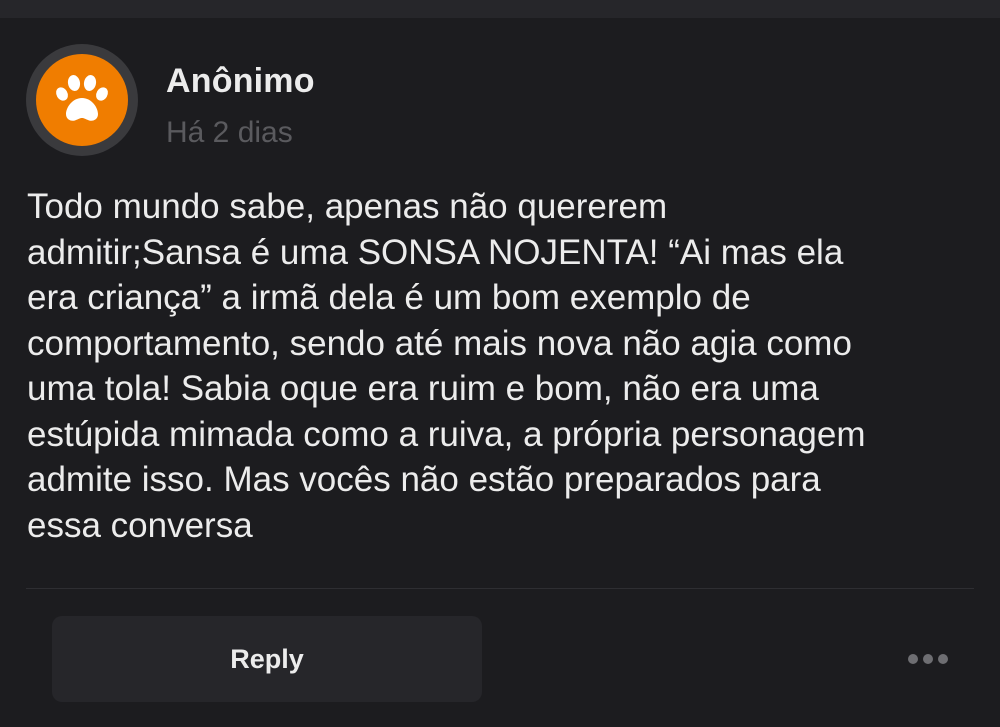  I want to click on top-separator, so click(500, 9).